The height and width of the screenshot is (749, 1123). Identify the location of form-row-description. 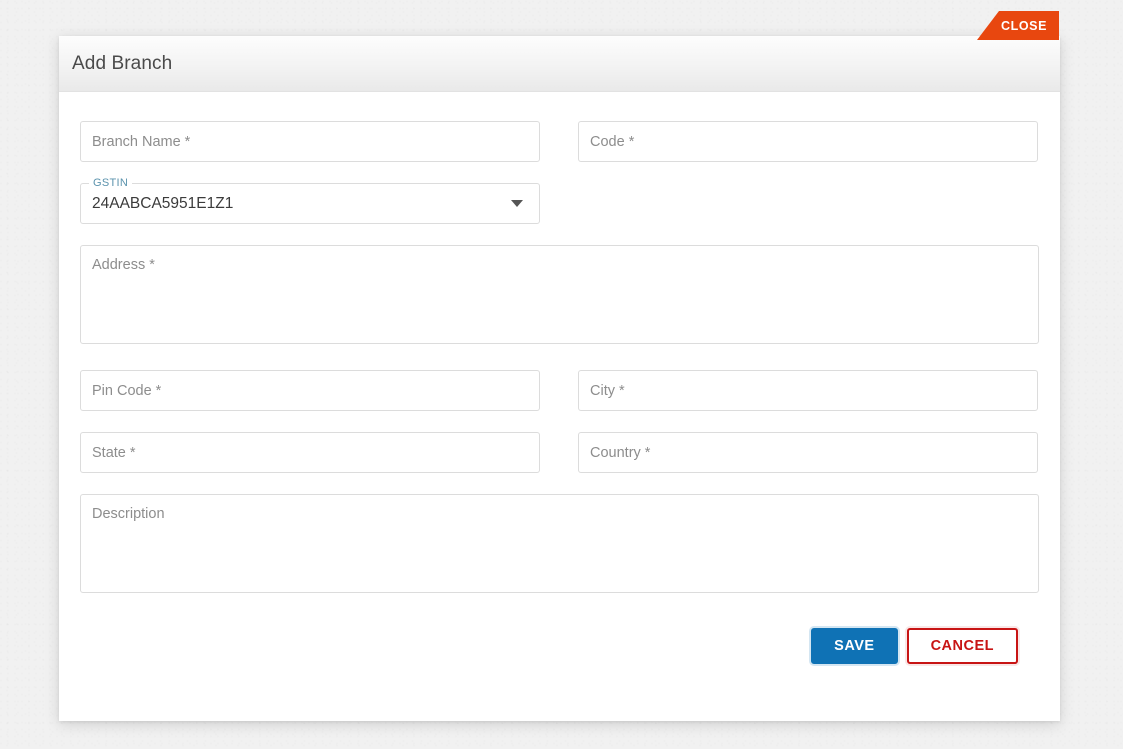
(559, 546).